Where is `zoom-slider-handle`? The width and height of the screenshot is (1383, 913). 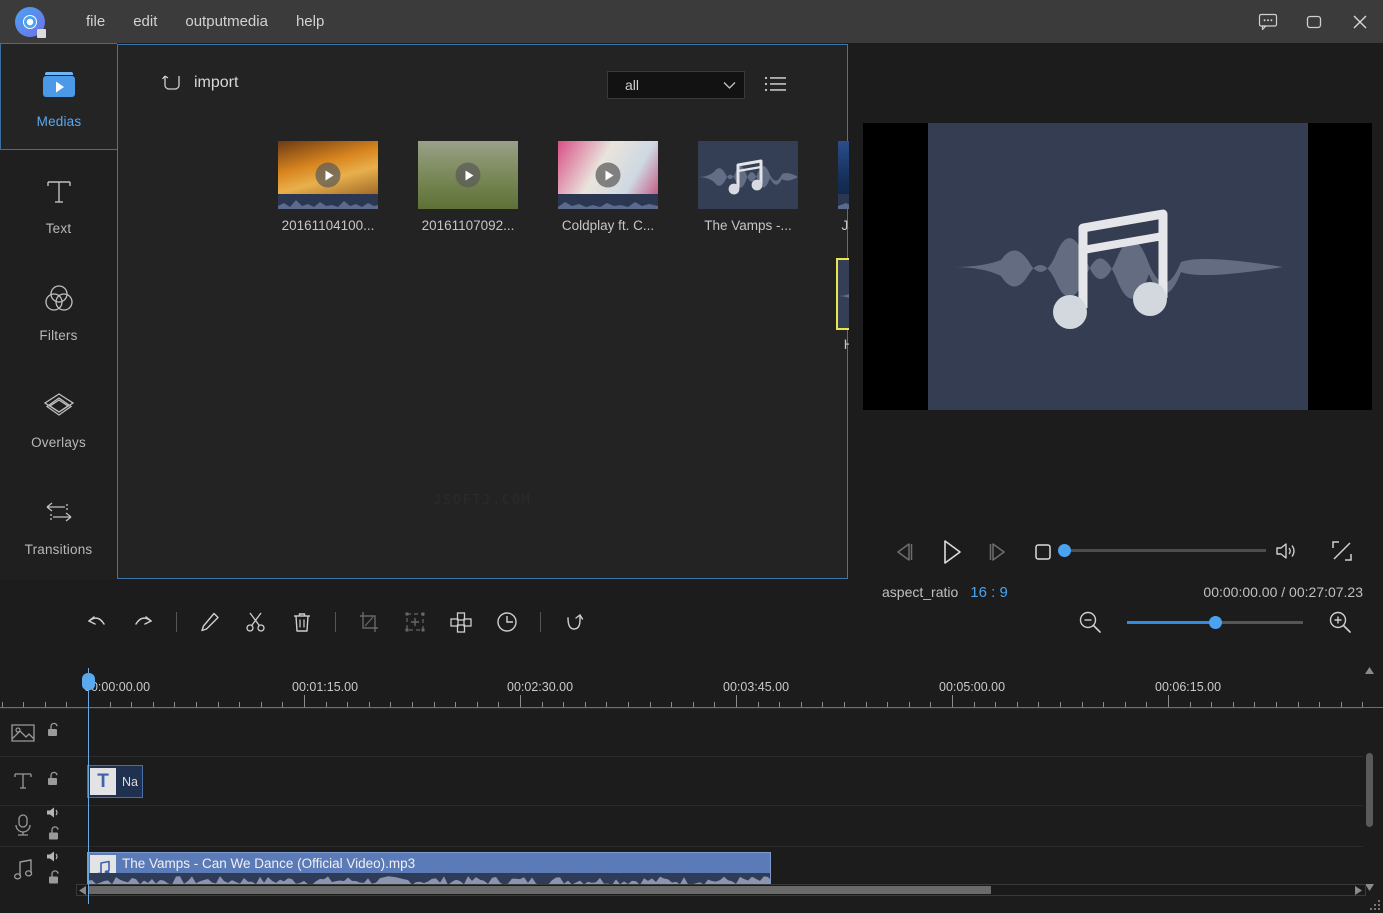 zoom-slider-handle is located at coordinates (1215, 622).